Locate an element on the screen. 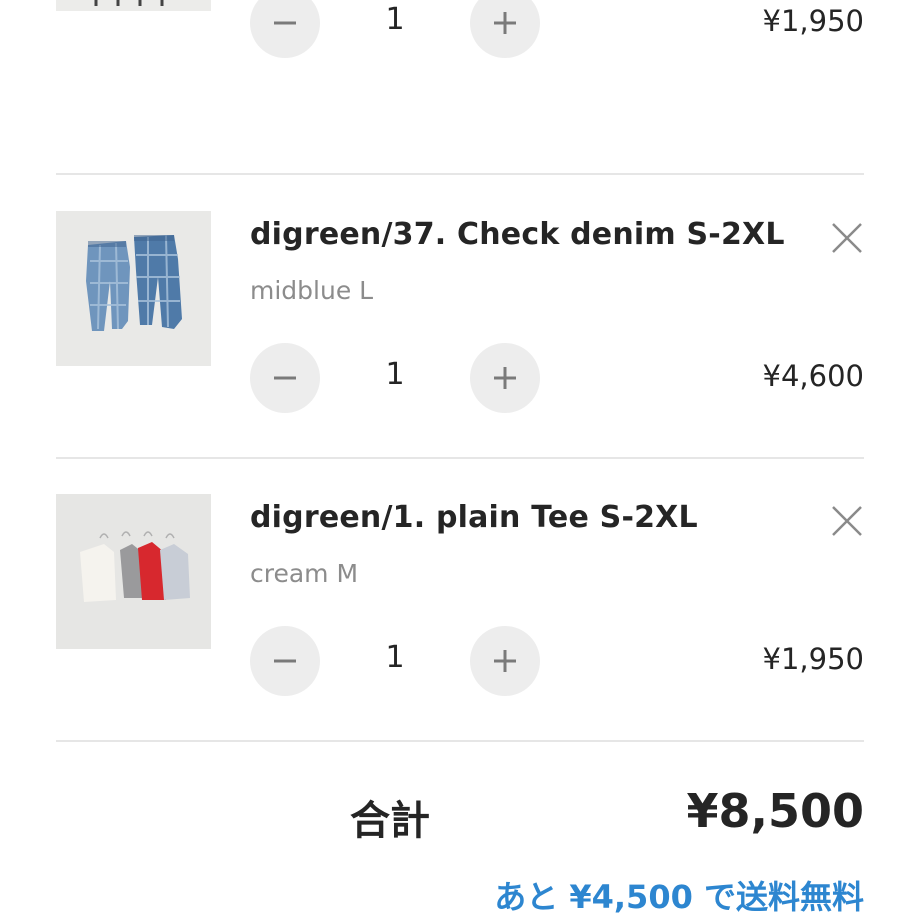  total-value: ¥8,500 is located at coordinates (775, 811).